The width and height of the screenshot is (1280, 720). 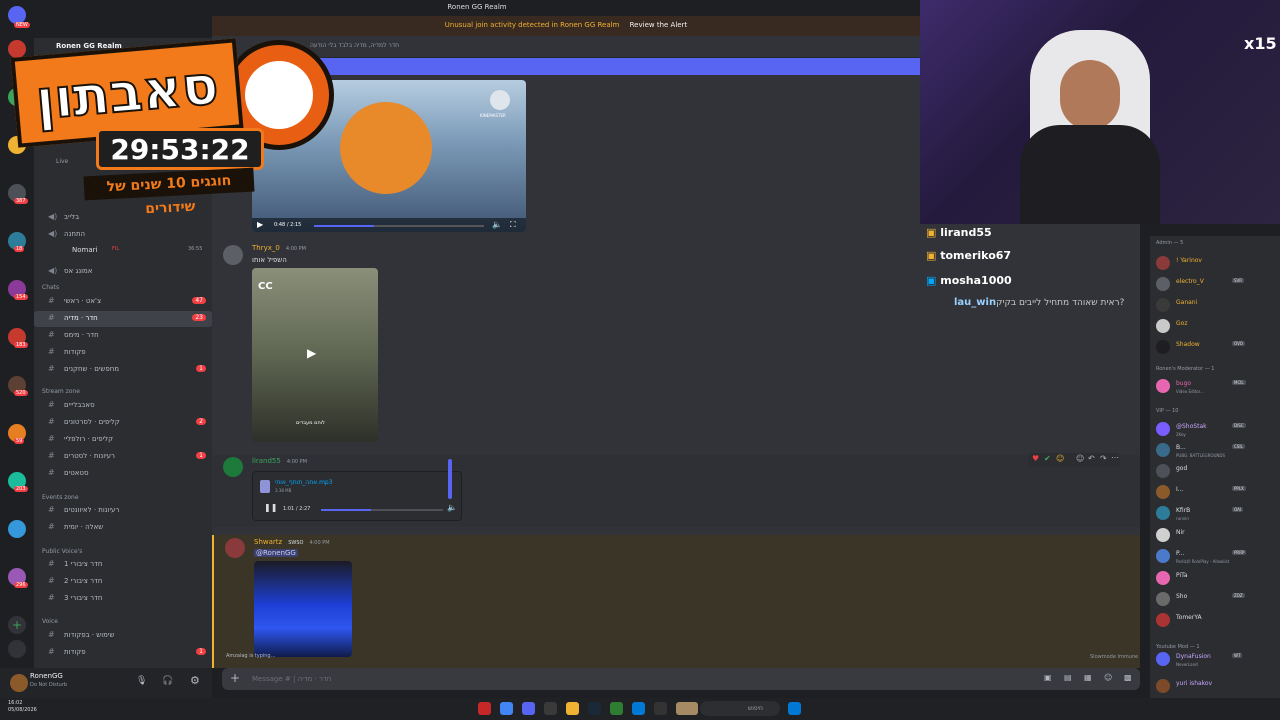 What do you see at coordinates (1218, 687) in the screenshot?
I see `member-item: yuri ishakov` at bounding box center [1218, 687].